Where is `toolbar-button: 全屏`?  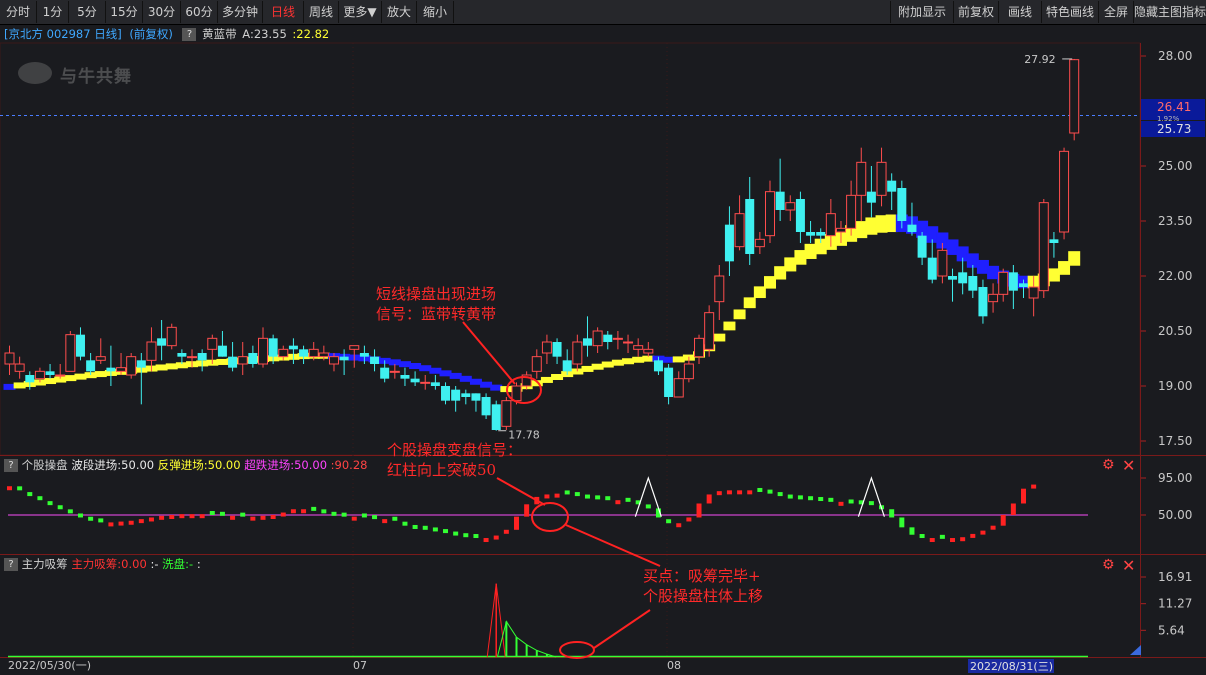
toolbar-button: 全屏 is located at coordinates (1116, 12).